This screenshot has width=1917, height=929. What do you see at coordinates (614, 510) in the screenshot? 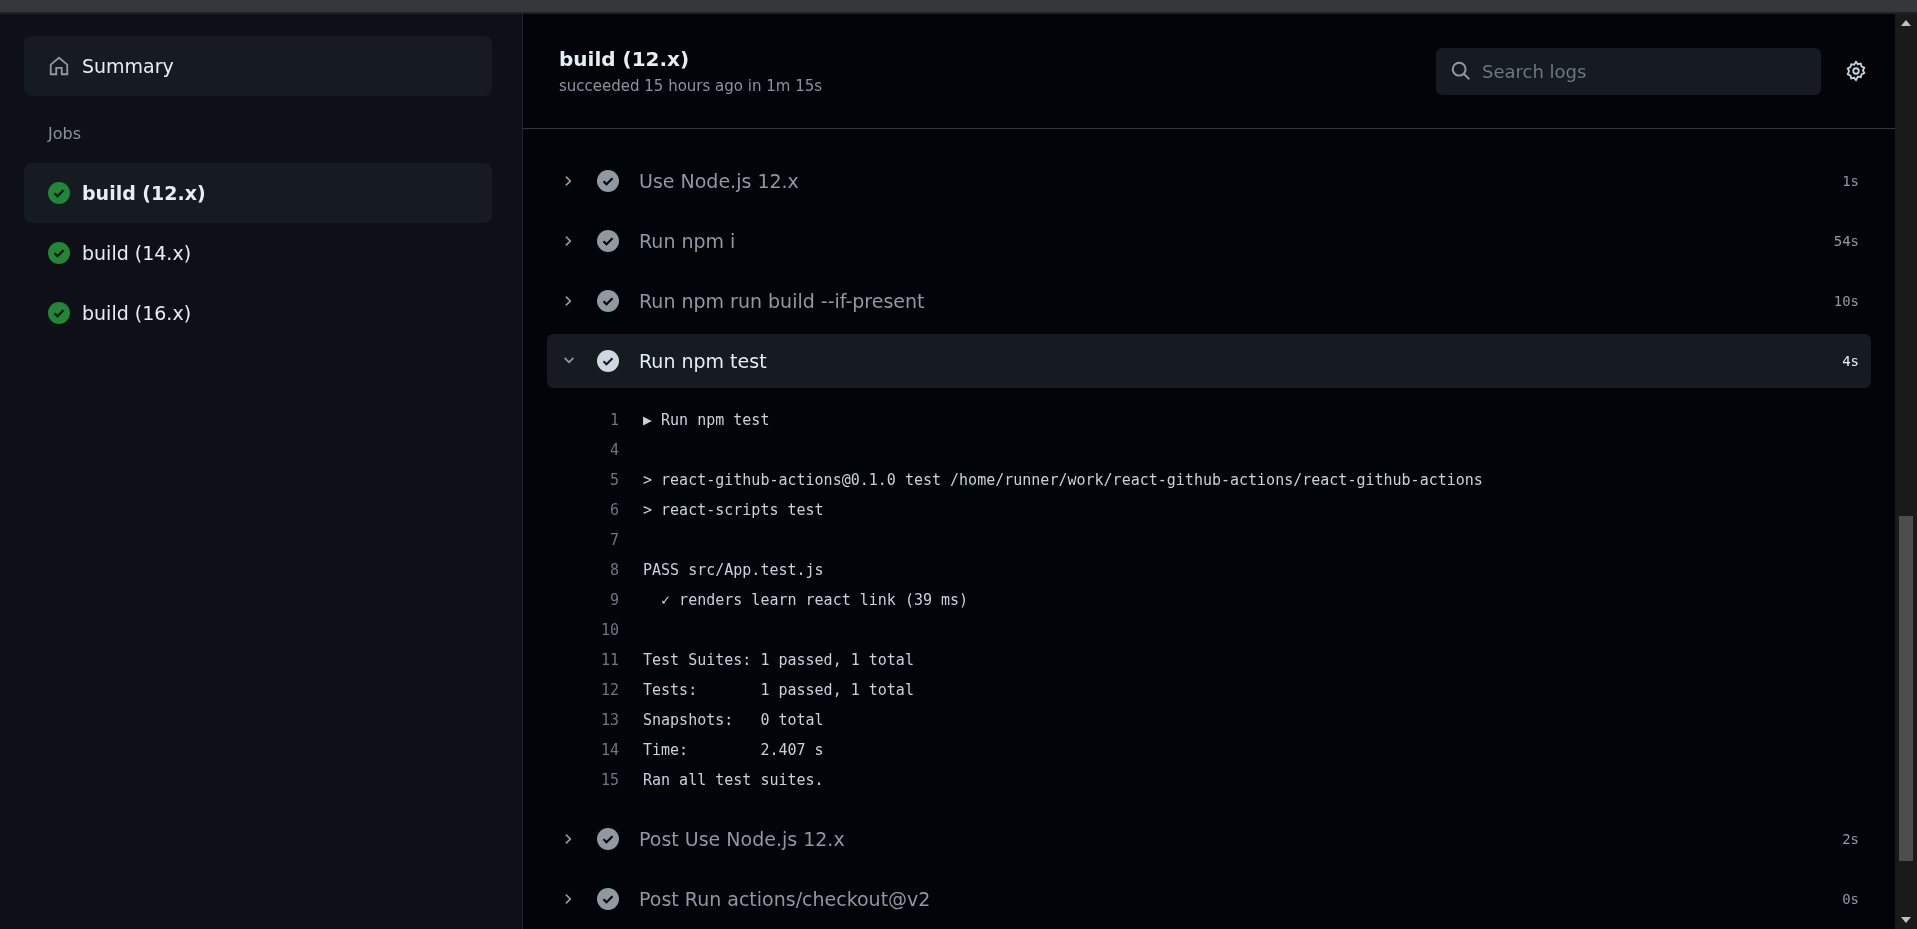
I see `line-number: 6` at bounding box center [614, 510].